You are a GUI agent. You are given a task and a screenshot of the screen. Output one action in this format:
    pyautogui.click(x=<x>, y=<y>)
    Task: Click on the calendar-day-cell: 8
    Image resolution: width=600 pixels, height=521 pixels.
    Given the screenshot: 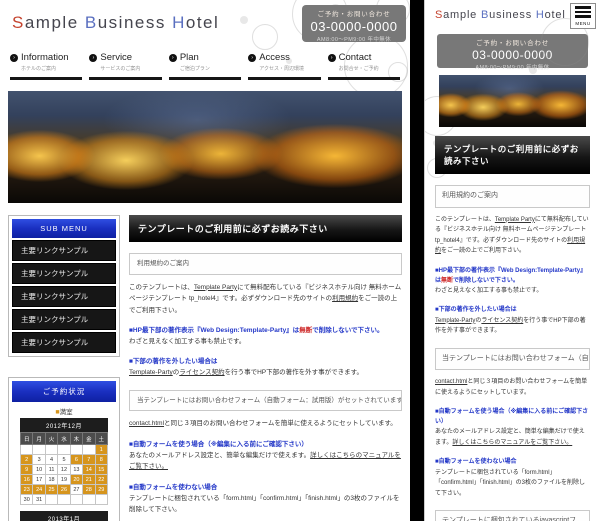 What is the action you would take?
    pyautogui.click(x=101, y=459)
    